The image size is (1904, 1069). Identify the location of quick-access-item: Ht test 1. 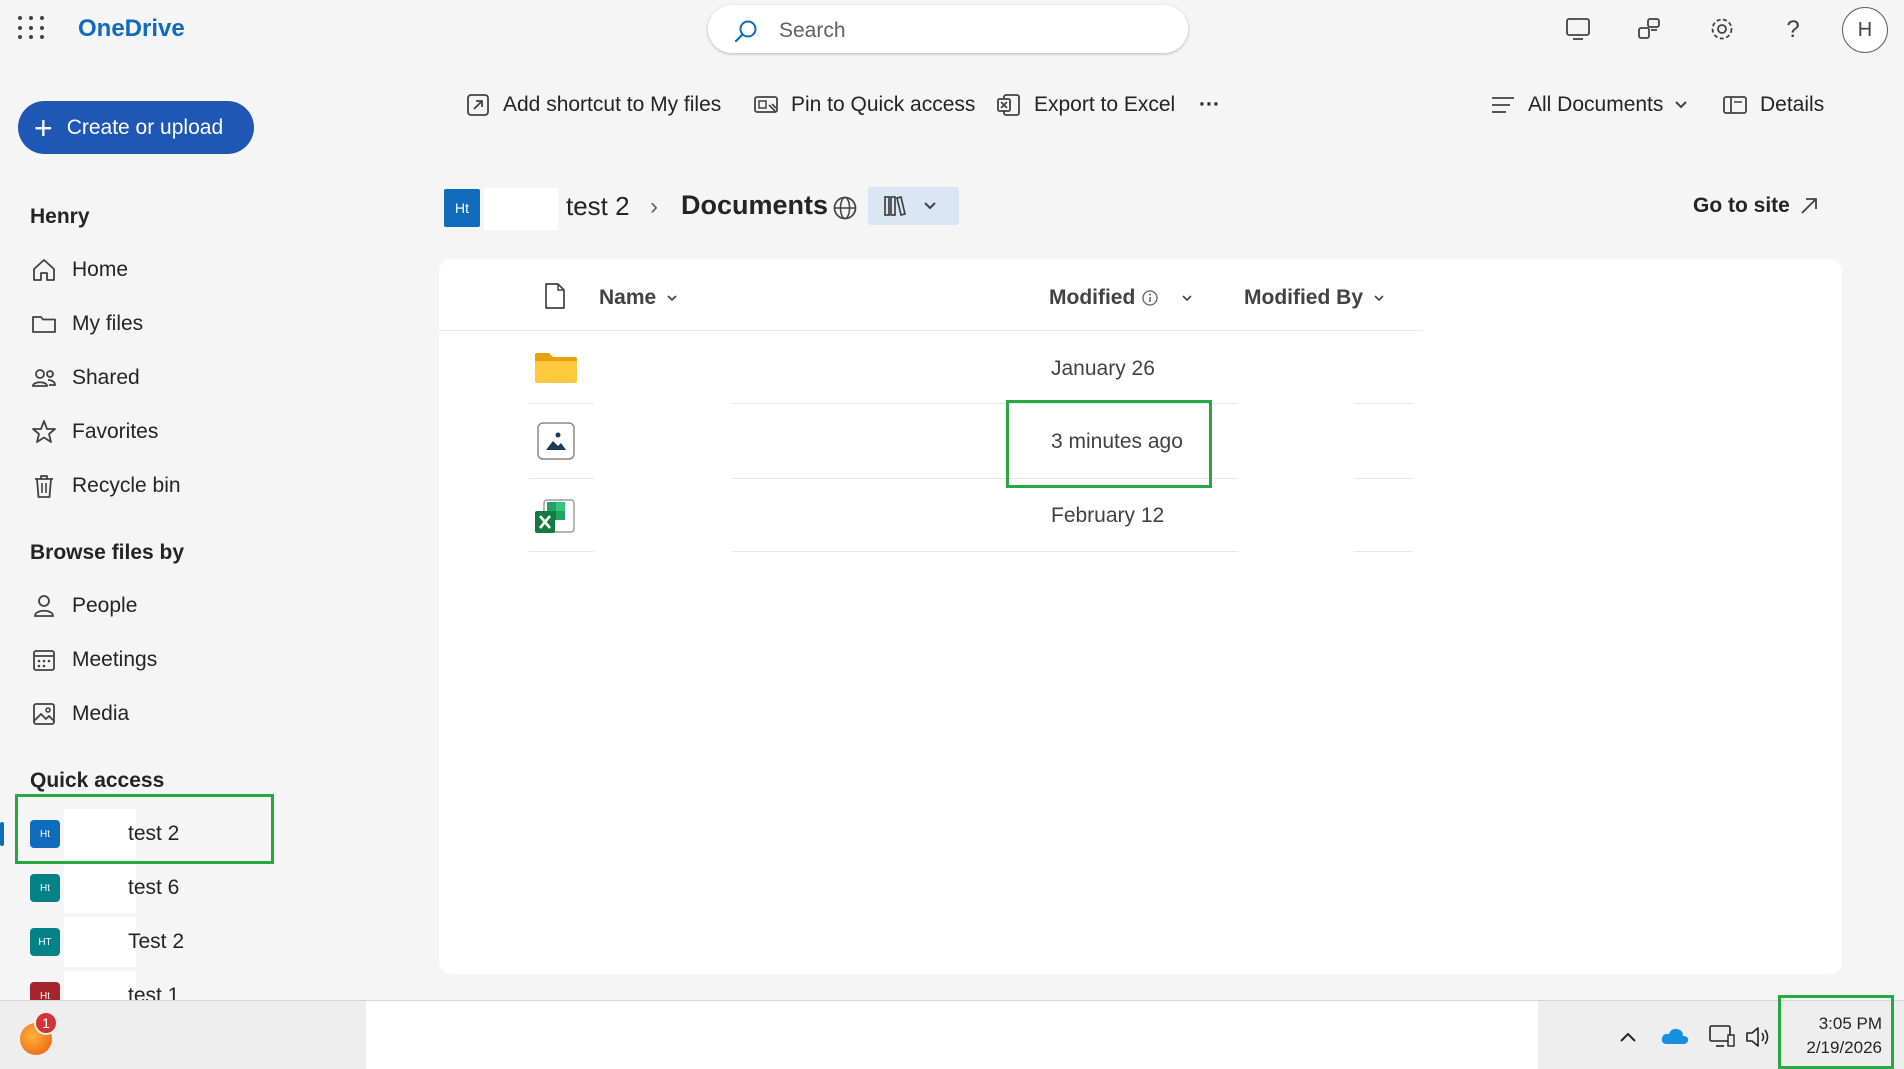
(150, 985).